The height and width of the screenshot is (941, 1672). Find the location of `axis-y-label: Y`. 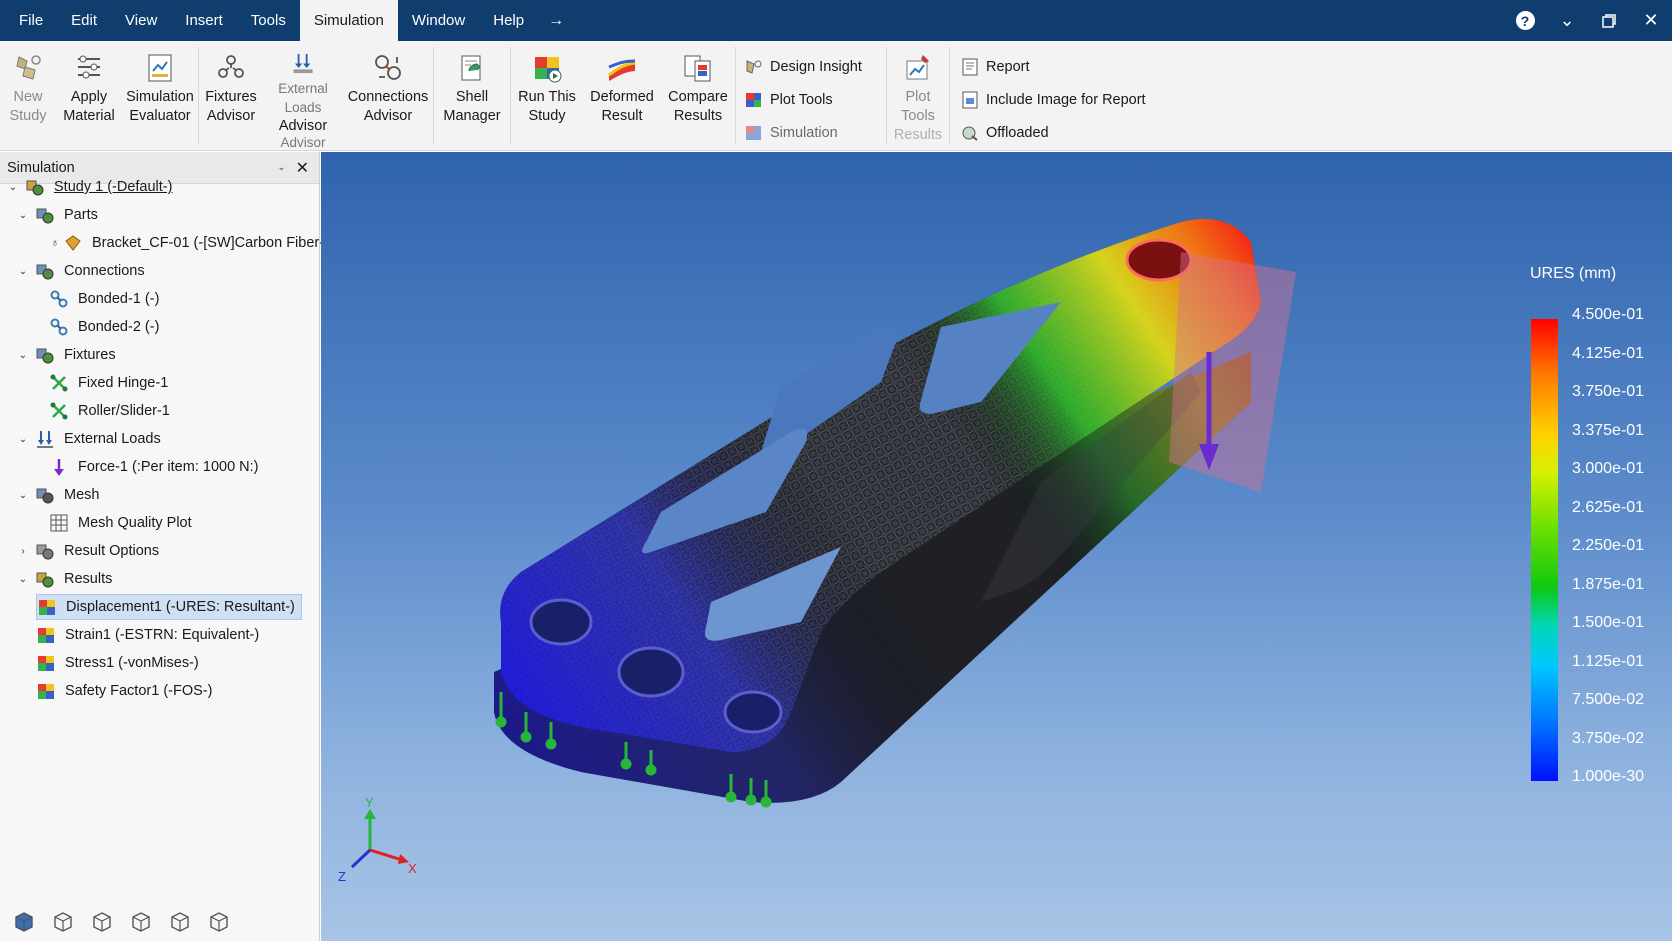

axis-y-label: Y is located at coordinates (369, 802).